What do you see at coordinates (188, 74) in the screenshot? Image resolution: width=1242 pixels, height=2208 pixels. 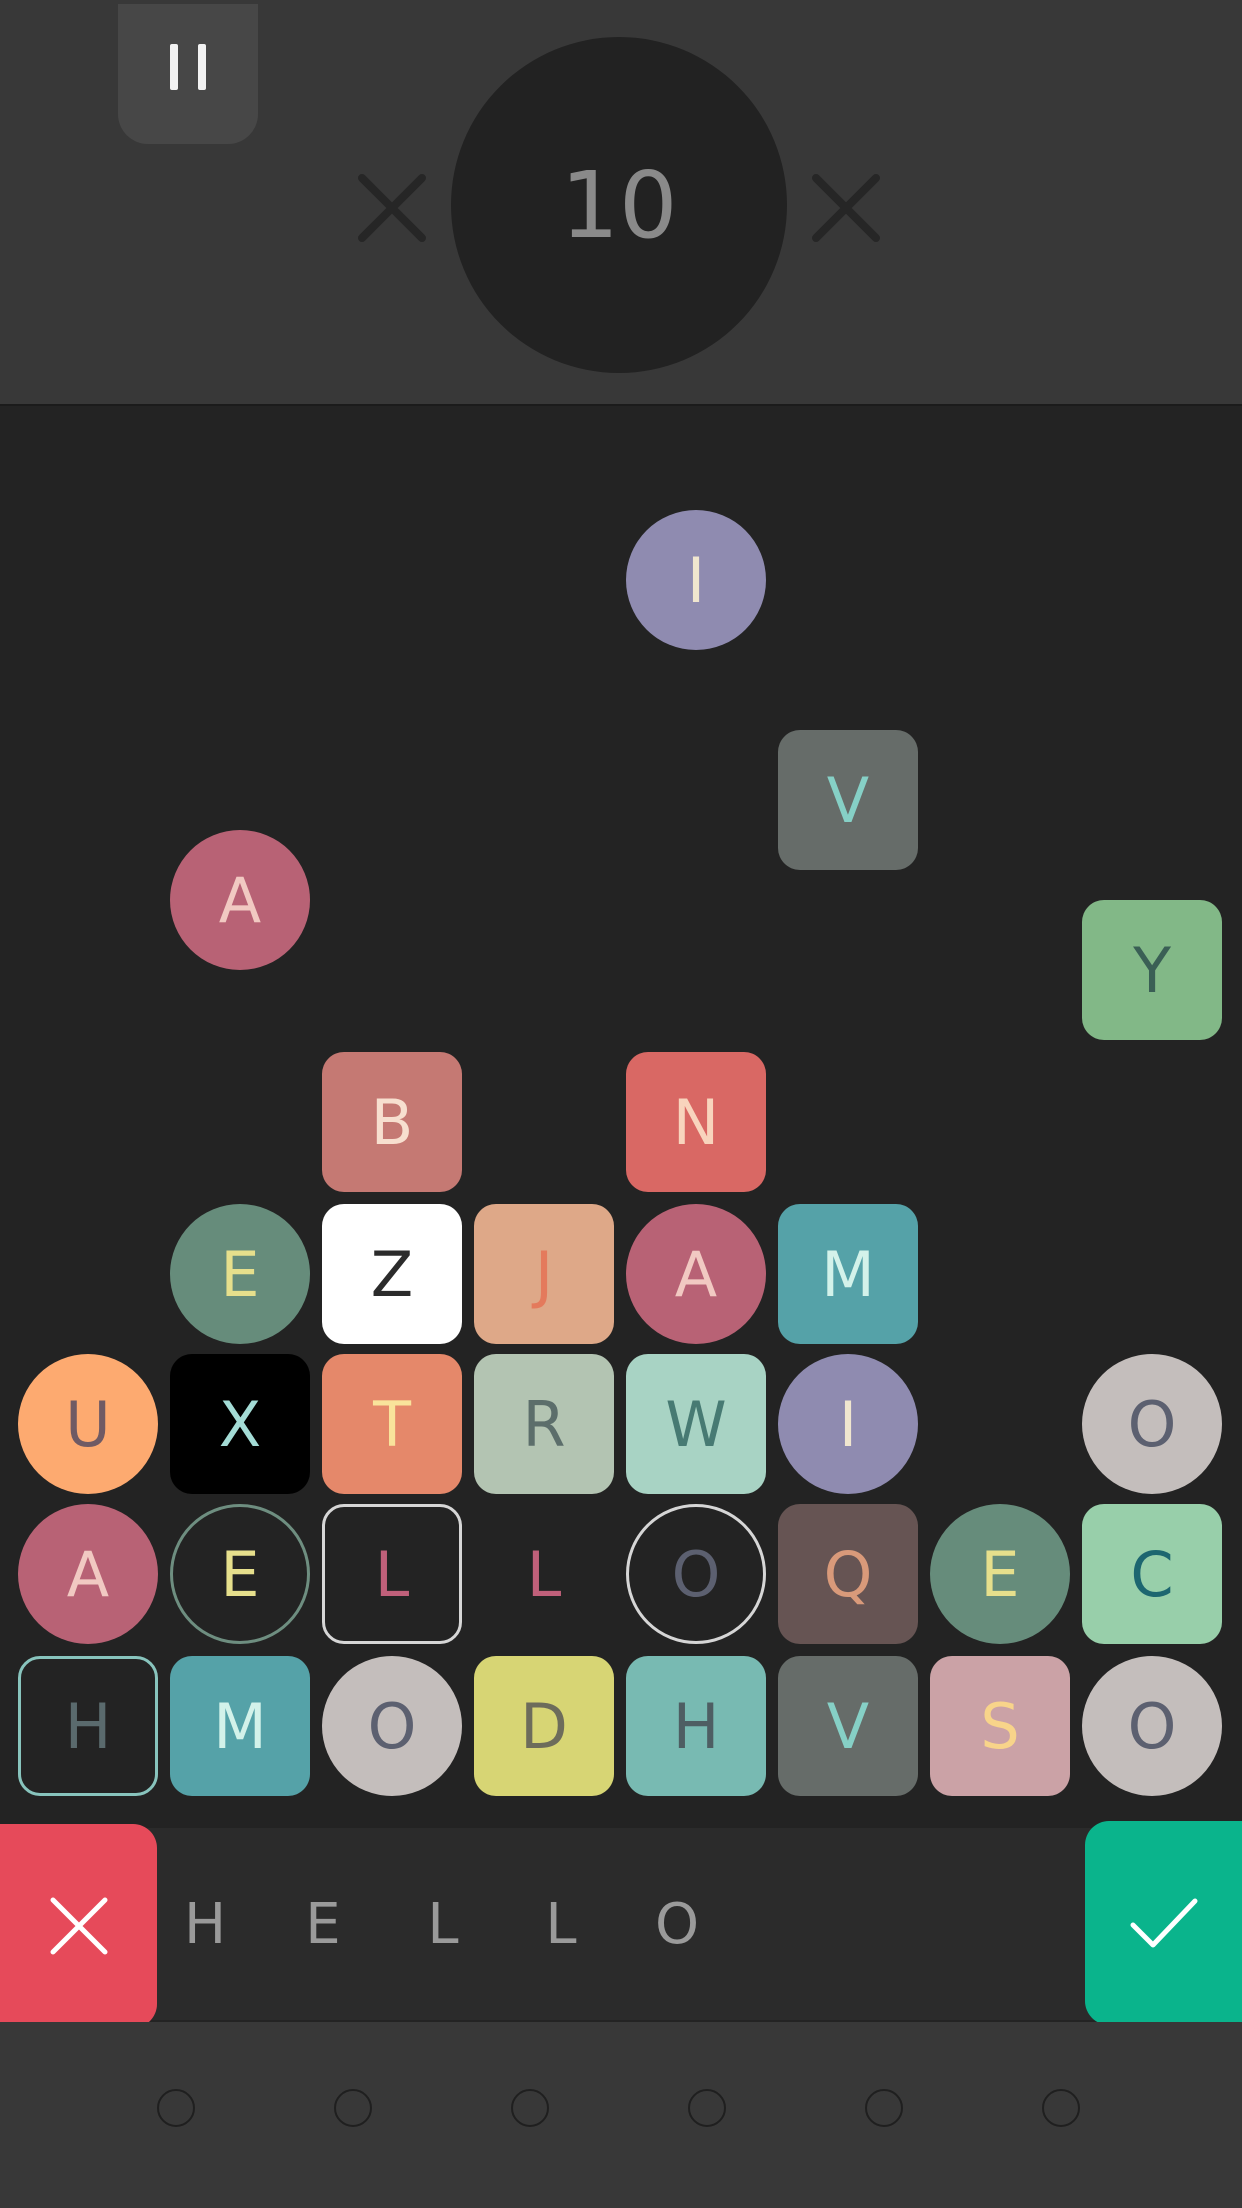 I see `pause-button` at bounding box center [188, 74].